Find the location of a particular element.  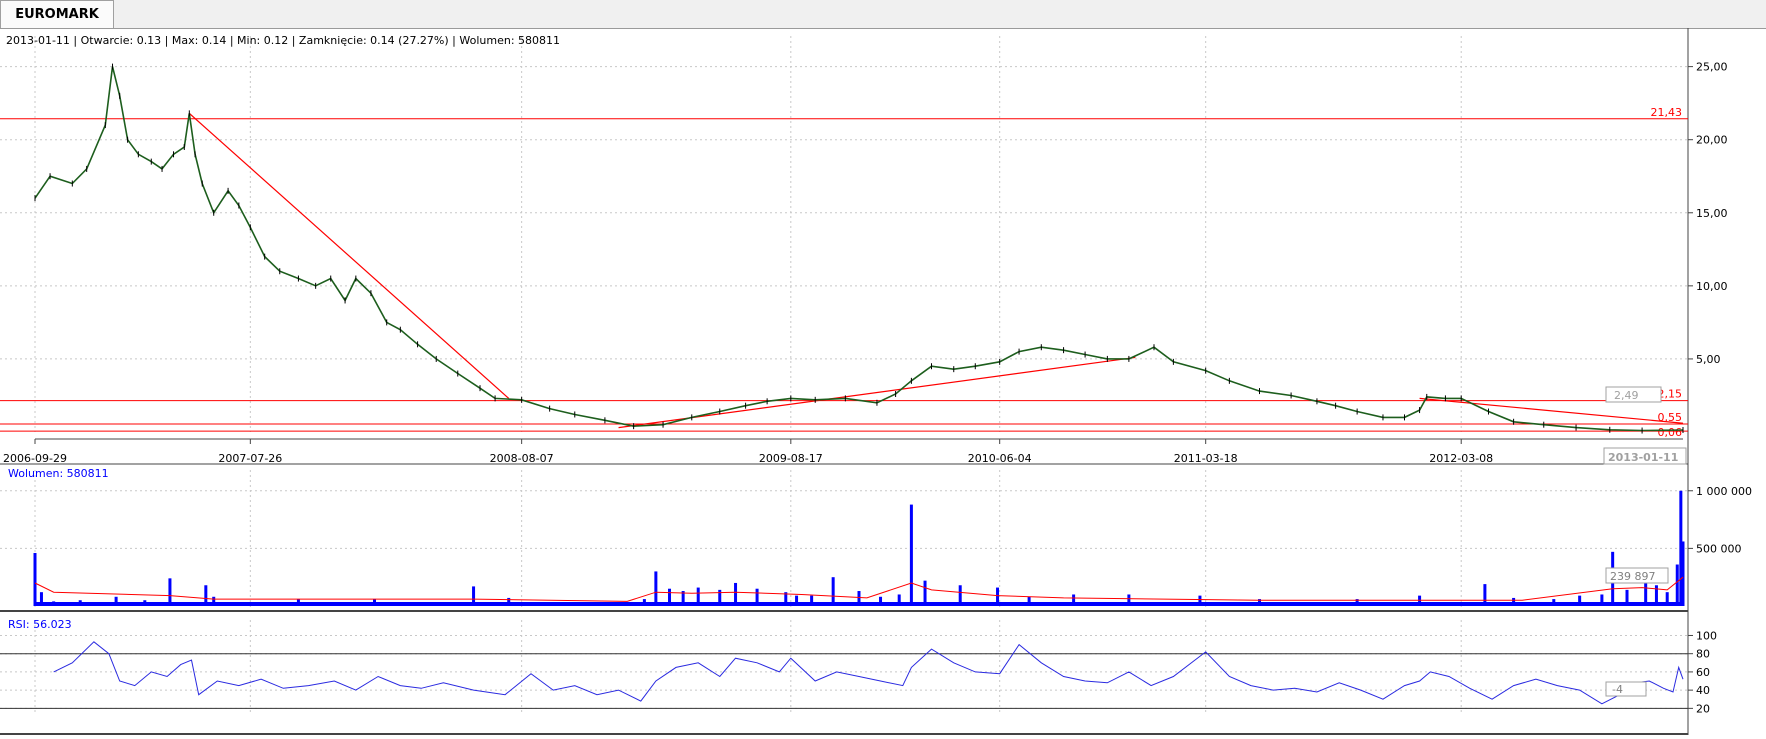

rsi-y-tick-label-3: 40 is located at coordinates (1703, 690).